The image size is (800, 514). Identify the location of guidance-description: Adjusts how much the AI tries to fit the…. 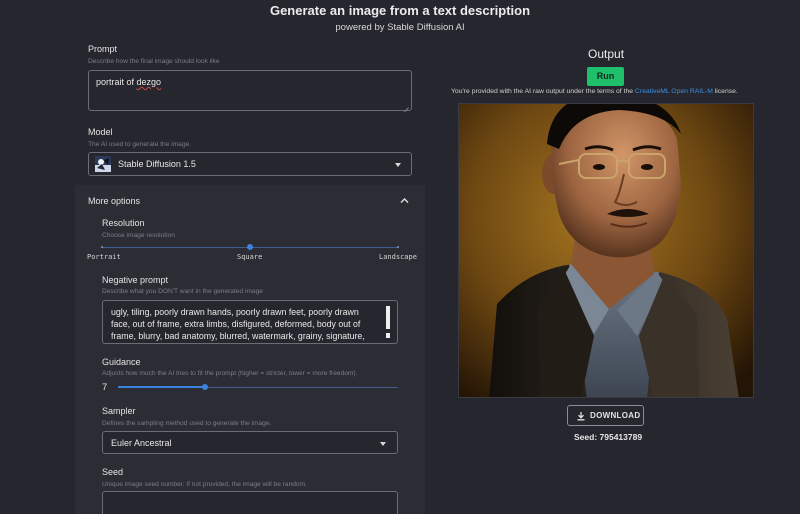
(230, 373).